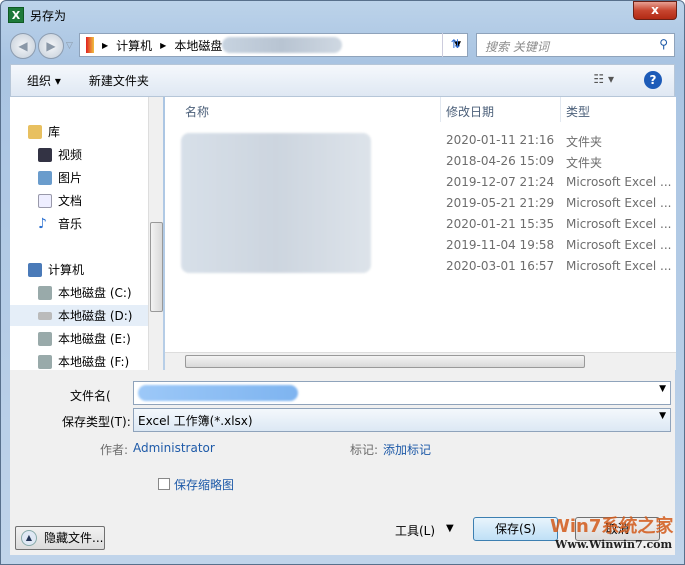  Describe the element at coordinates (420, 140) in the screenshot. I see `table-row: 2020-01-11 21:16 文件夹` at that location.